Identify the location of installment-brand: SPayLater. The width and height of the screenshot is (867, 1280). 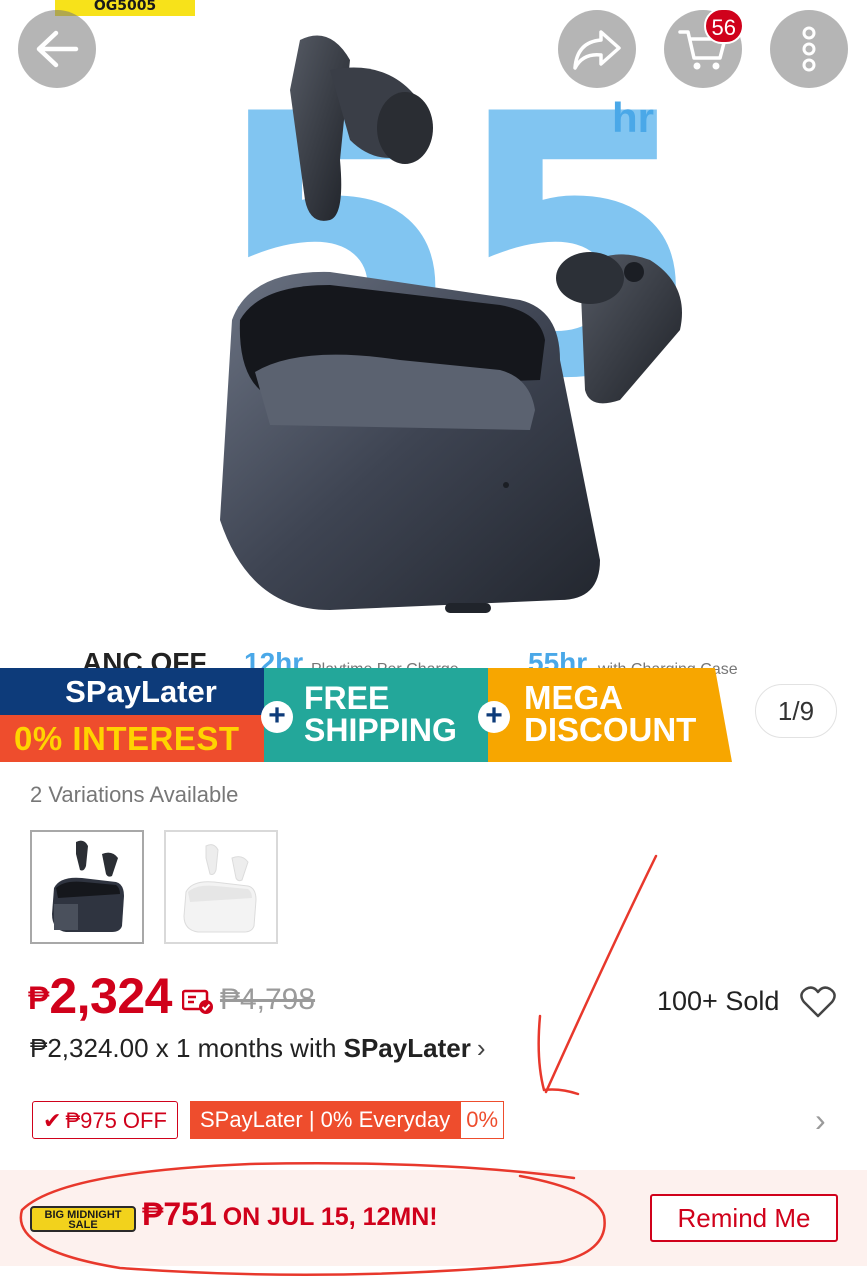
(407, 1048).